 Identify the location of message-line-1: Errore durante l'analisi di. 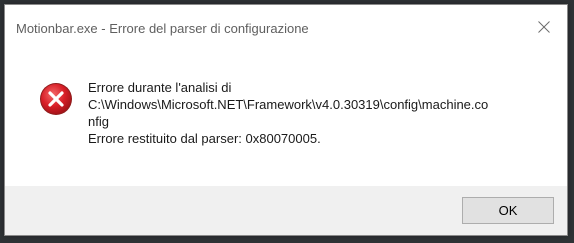
(160, 87).